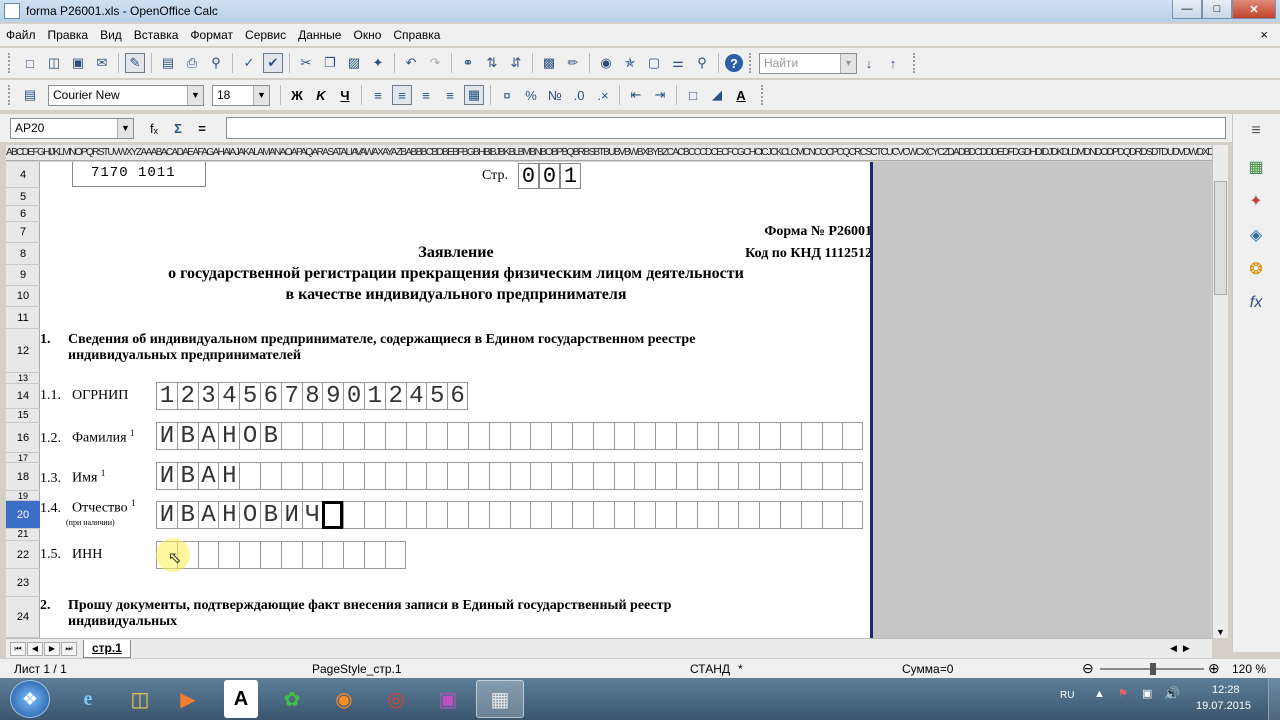  I want to click on form-cell: 4, so click(229, 396).